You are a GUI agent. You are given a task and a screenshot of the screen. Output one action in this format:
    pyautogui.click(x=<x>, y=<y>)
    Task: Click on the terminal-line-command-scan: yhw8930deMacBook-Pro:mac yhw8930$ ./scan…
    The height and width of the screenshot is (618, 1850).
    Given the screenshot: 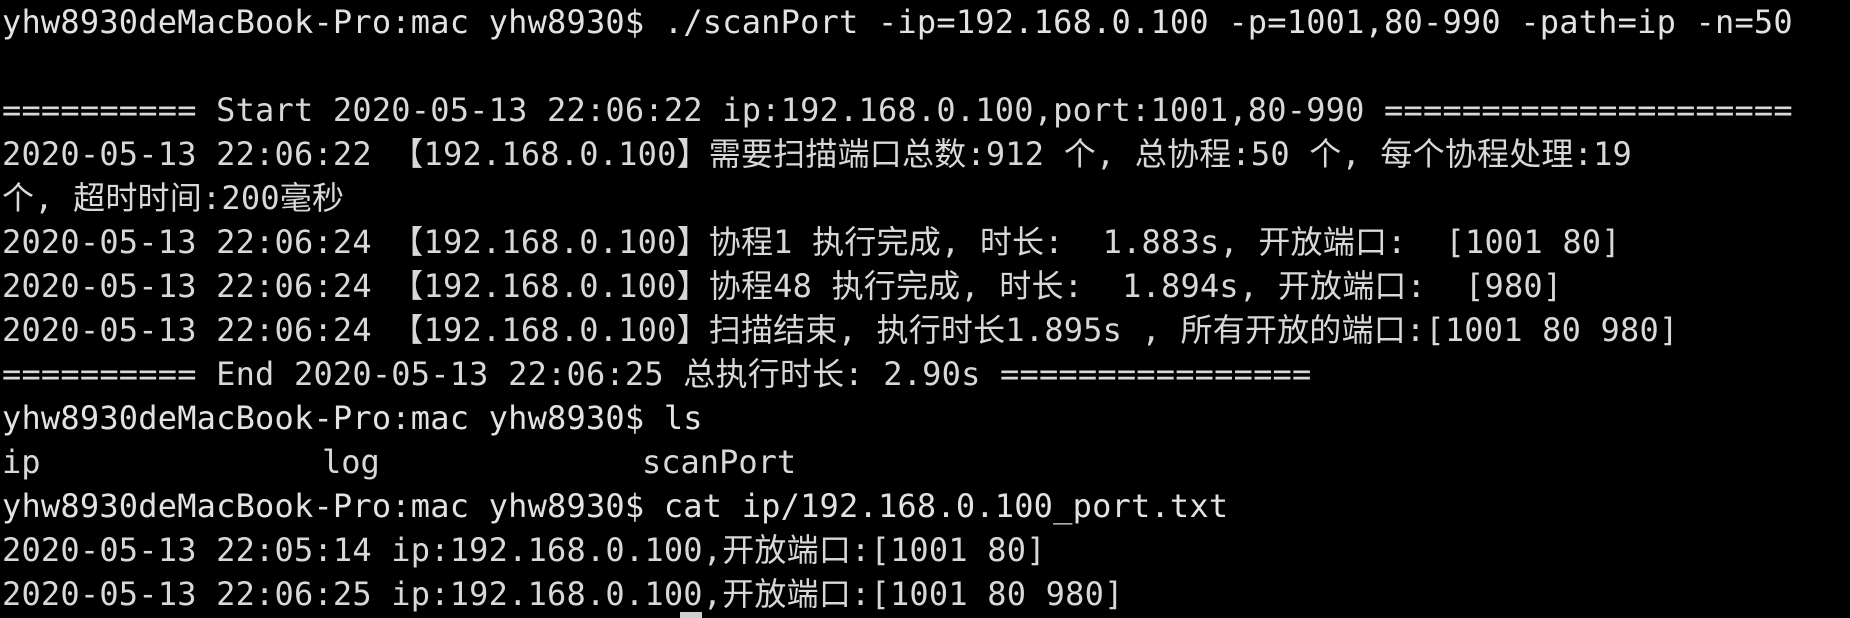 What is the action you would take?
    pyautogui.click(x=897, y=22)
    